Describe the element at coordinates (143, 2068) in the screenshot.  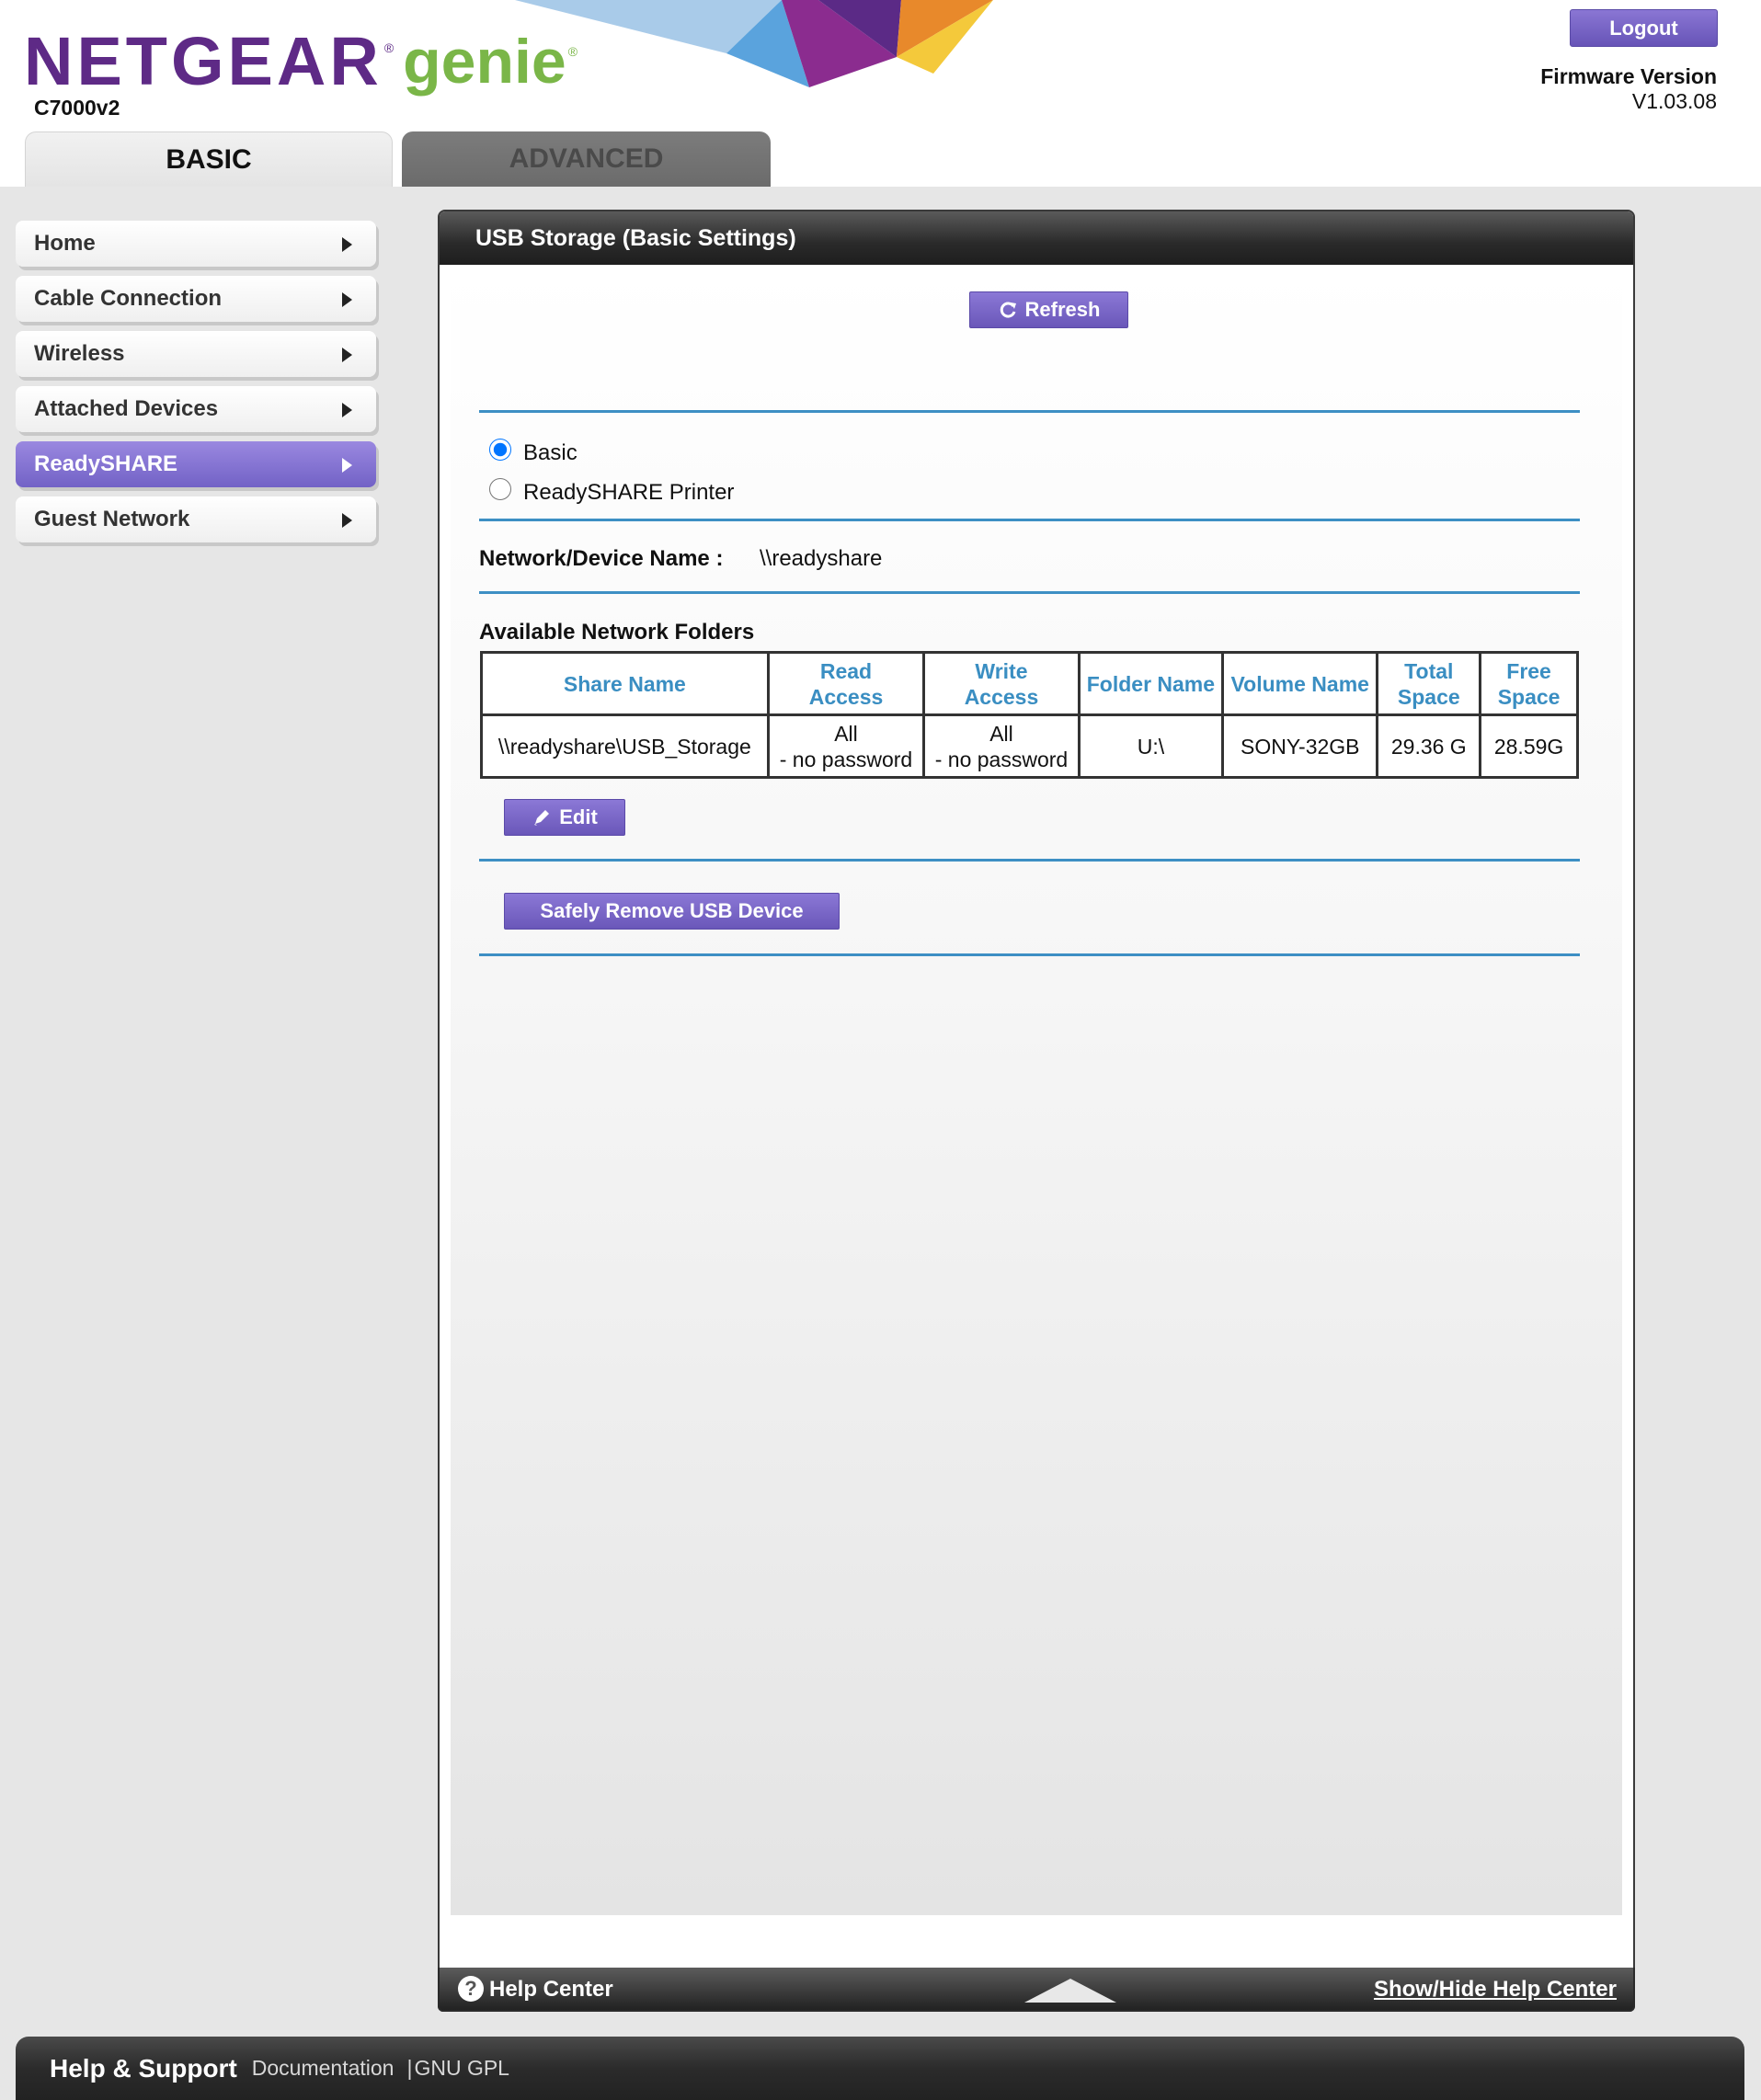
I see `help-support-title: Help & Support` at that location.